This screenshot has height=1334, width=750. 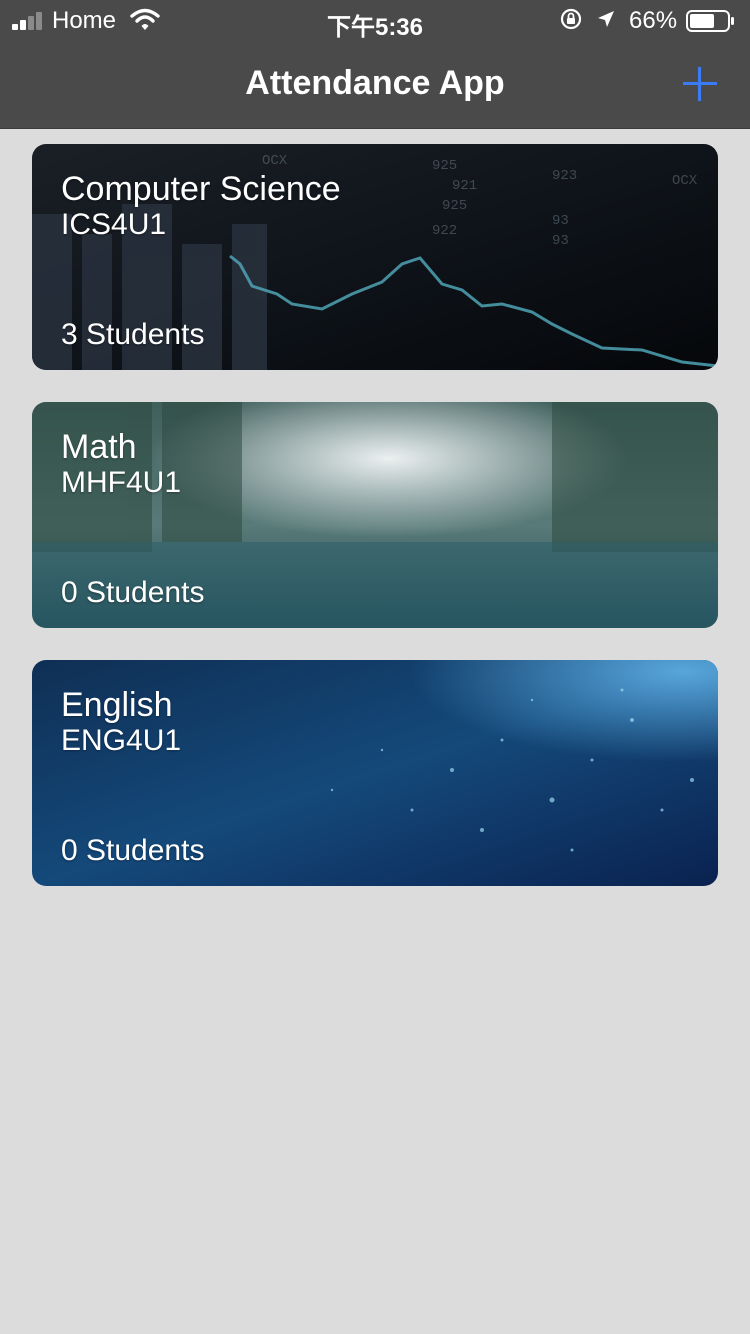 What do you see at coordinates (653, 20) in the screenshot?
I see `battery-percent: 66%` at bounding box center [653, 20].